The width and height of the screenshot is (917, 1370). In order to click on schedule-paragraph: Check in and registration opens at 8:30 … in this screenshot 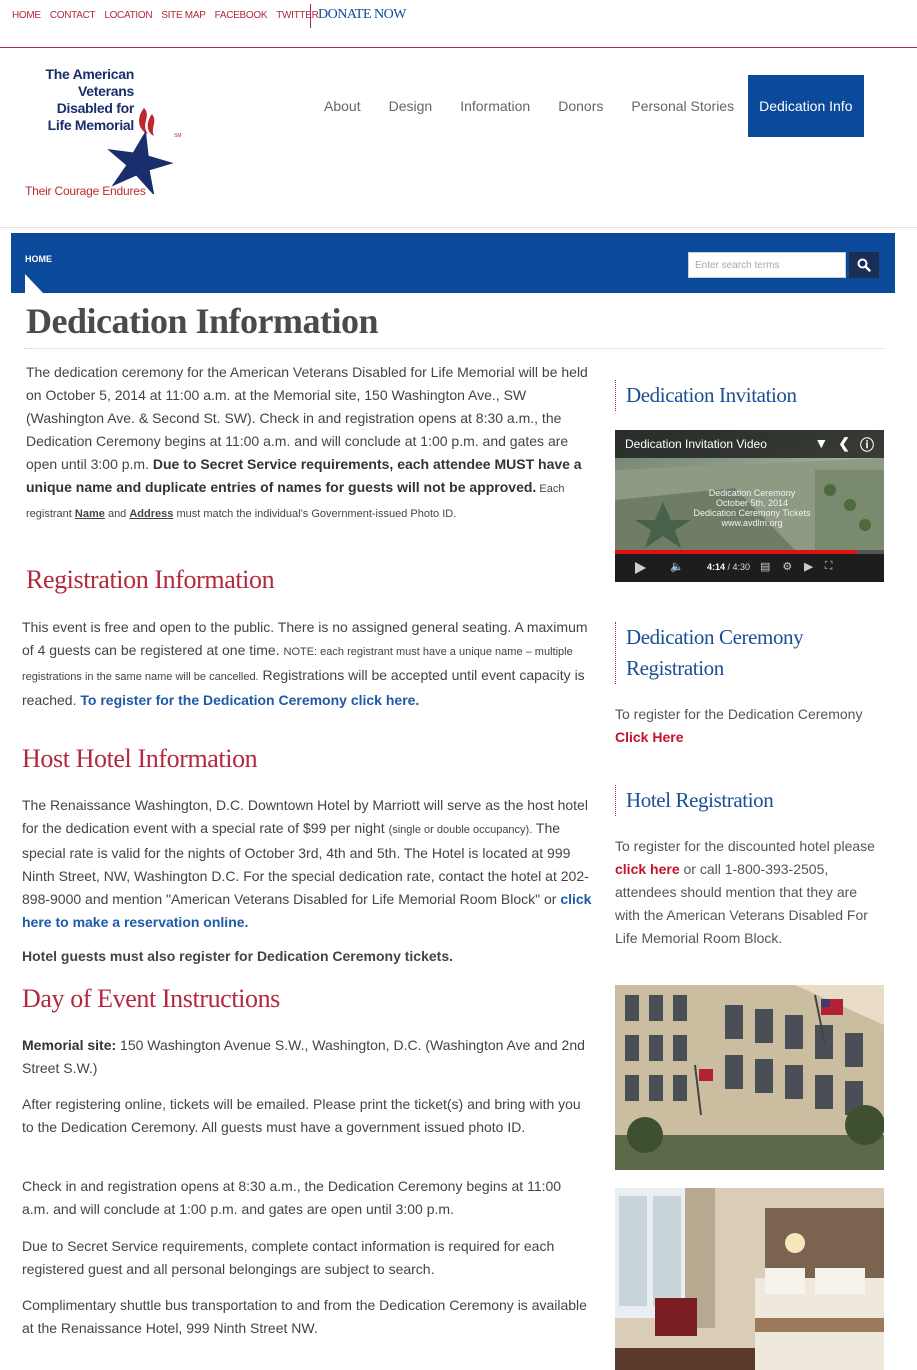, I will do `click(292, 1197)`.